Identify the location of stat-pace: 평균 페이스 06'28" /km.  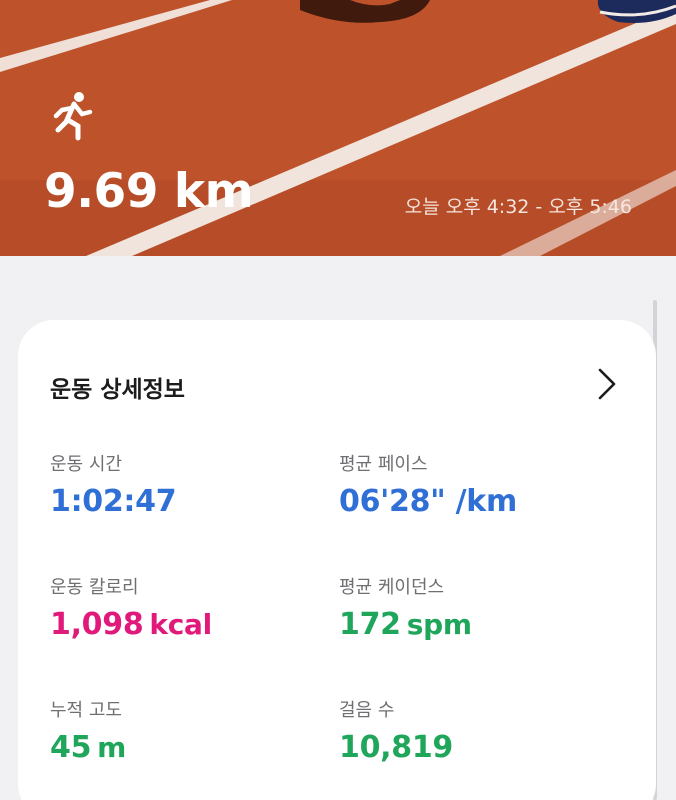
(428, 484).